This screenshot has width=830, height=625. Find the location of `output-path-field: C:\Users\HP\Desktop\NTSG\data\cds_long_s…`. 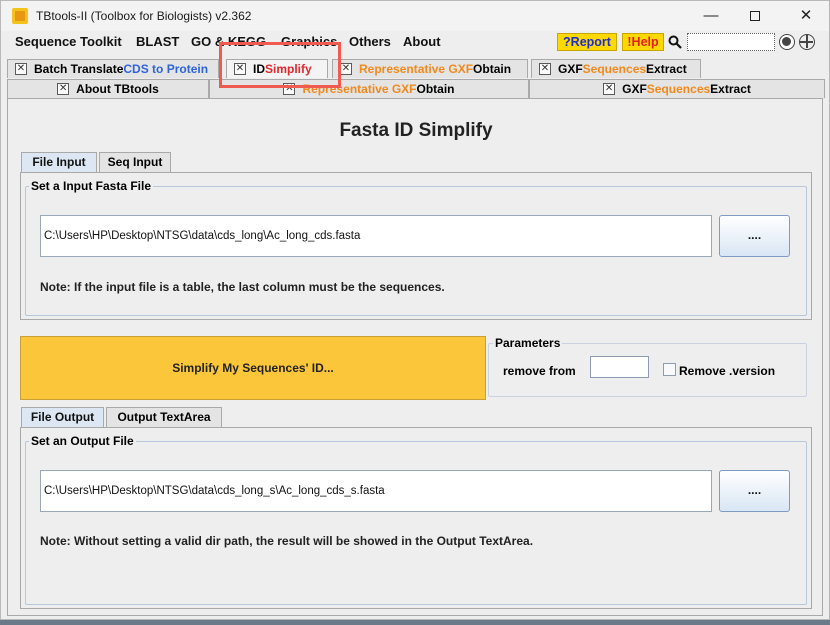

output-path-field: C:\Users\HP\Desktop\NTSG\data\cds_long_s… is located at coordinates (376, 491).